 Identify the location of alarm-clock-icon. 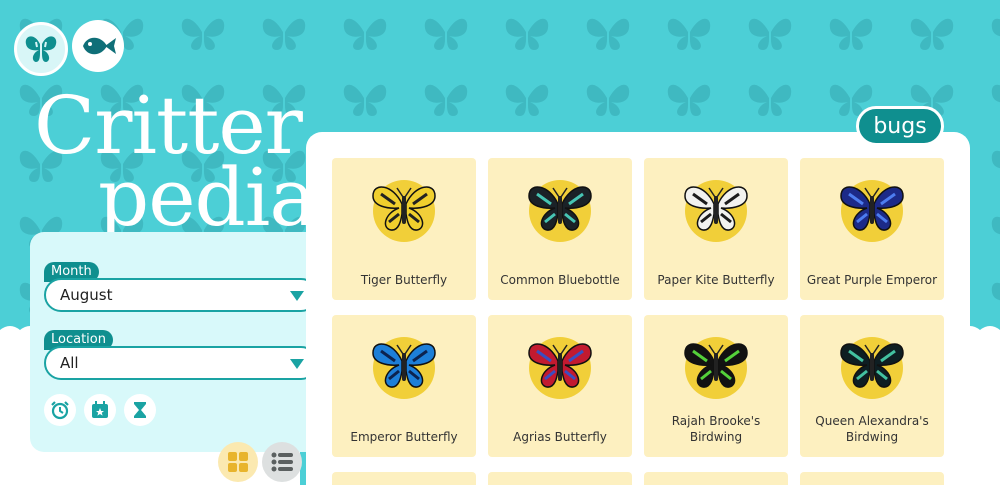
(60, 410).